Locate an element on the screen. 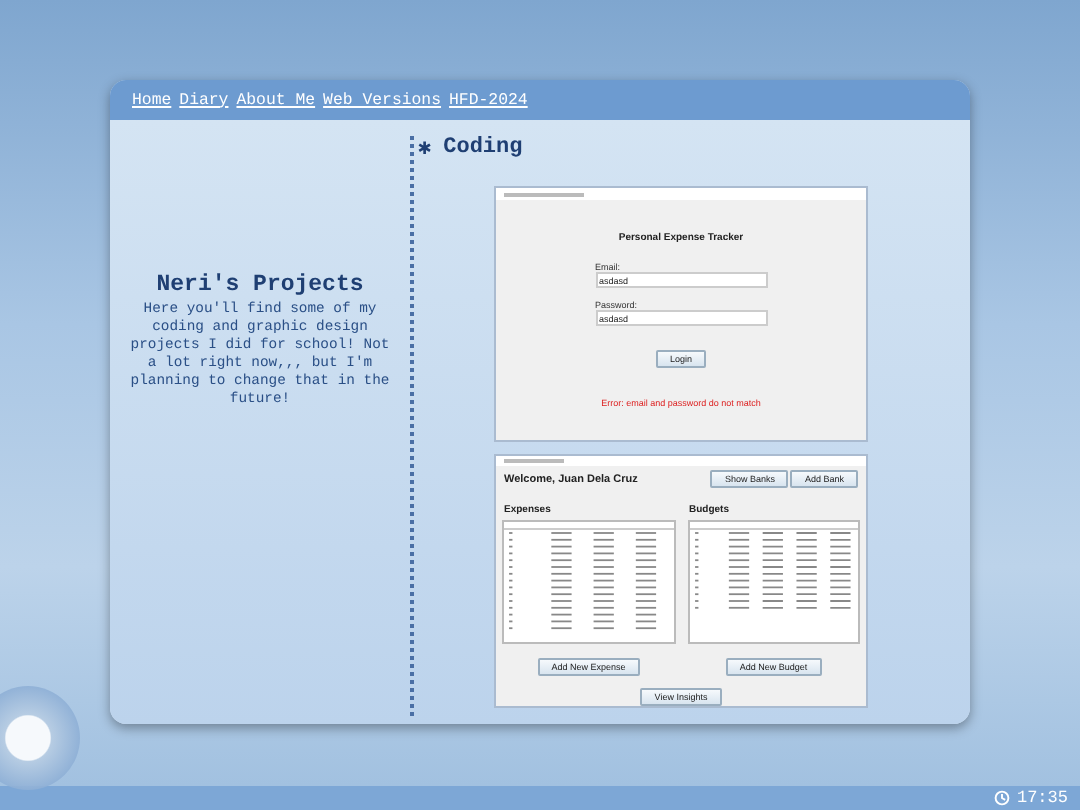 This screenshot has height=810, width=1080. asterisk-marker: ✱ is located at coordinates (425, 149).